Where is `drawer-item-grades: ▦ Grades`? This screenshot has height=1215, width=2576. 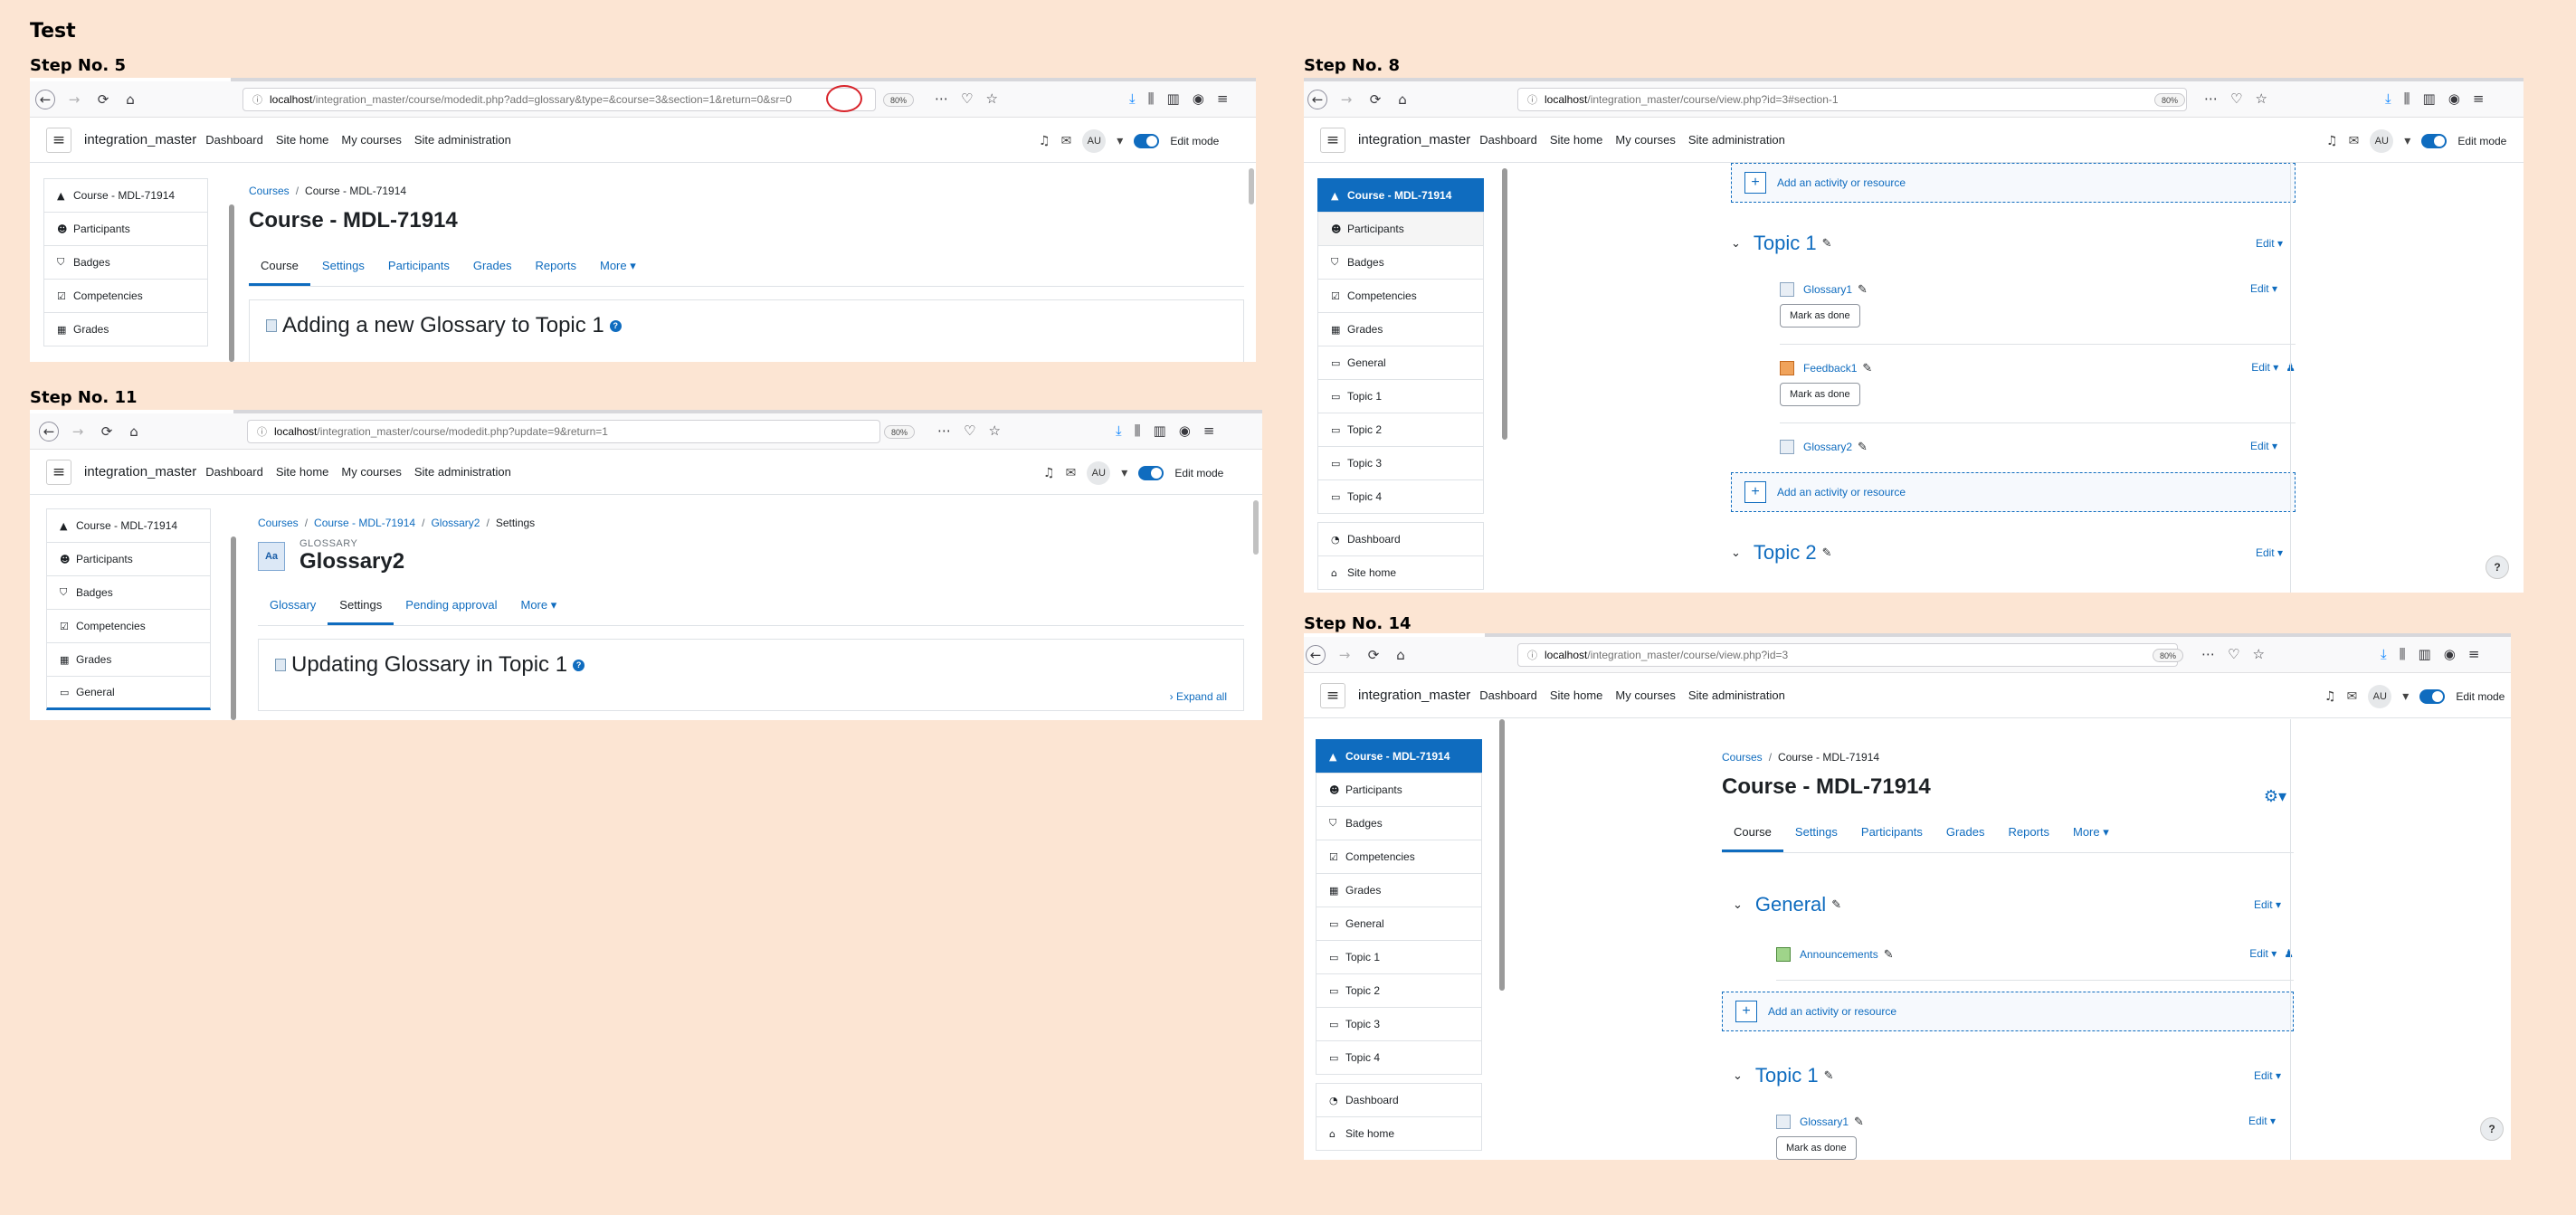
drawer-item-grades: ▦ Grades is located at coordinates (1399, 890).